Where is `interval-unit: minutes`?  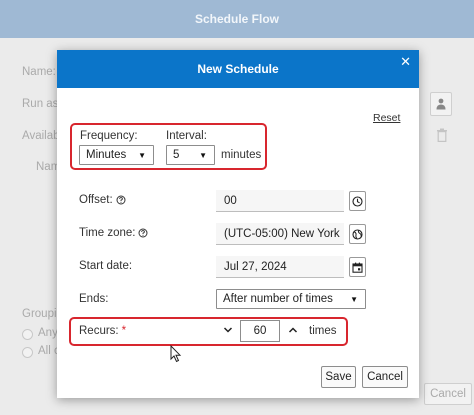
interval-unit: minutes is located at coordinates (241, 155).